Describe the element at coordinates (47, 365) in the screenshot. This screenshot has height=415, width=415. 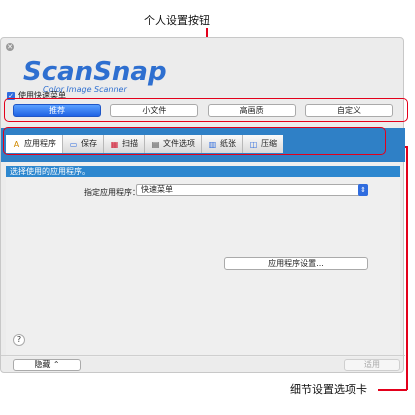
I see `hide-button: 隐藏 ⌃` at that location.